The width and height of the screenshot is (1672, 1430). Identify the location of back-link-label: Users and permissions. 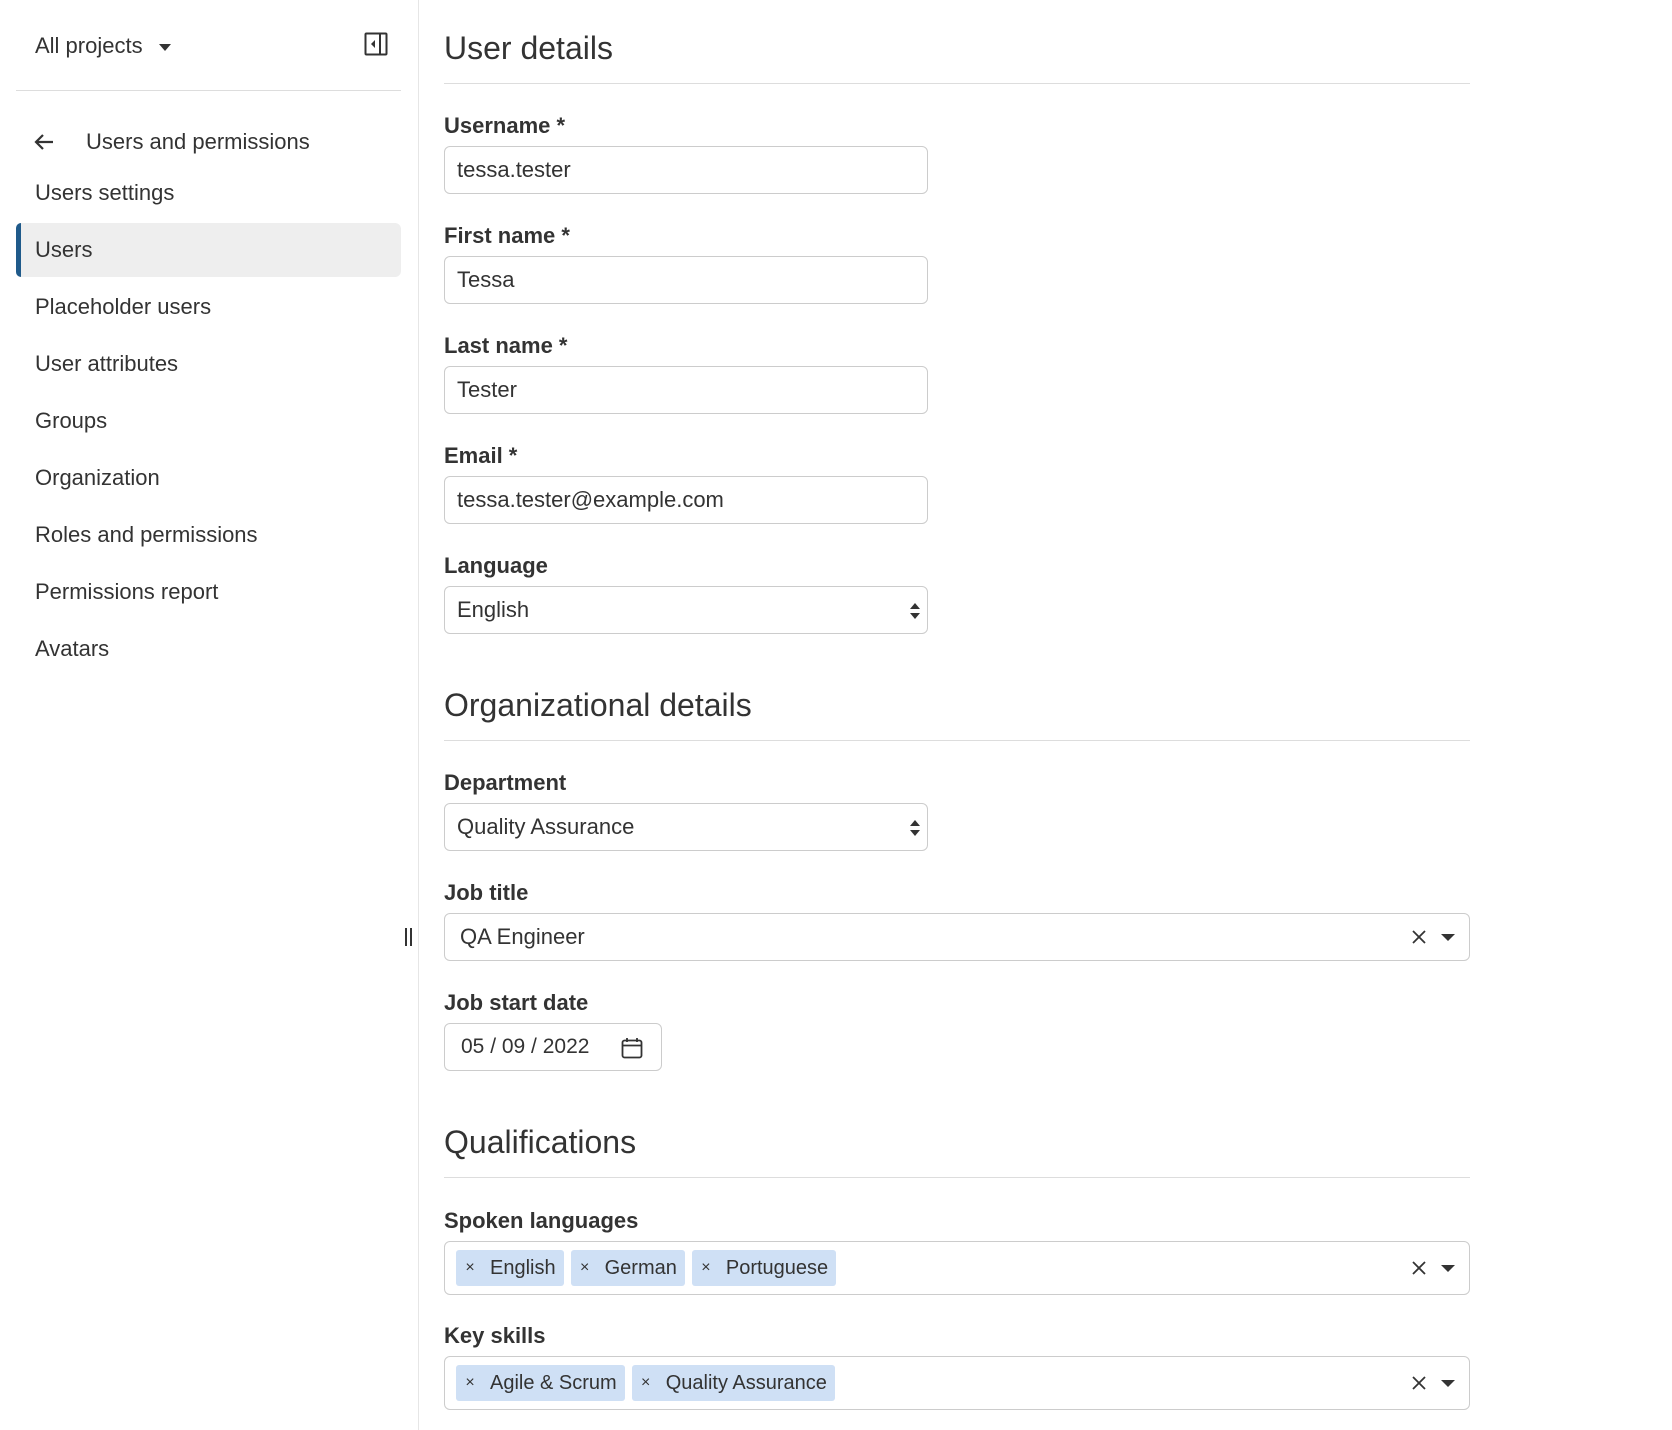
(198, 141).